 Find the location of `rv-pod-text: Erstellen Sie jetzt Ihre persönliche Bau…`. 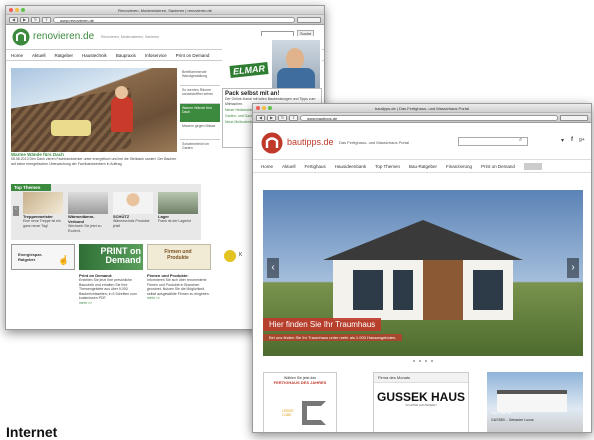

rv-pod-text: Erstellen Sie jetzt Ihre persönliche Bau… is located at coordinates (108, 289).